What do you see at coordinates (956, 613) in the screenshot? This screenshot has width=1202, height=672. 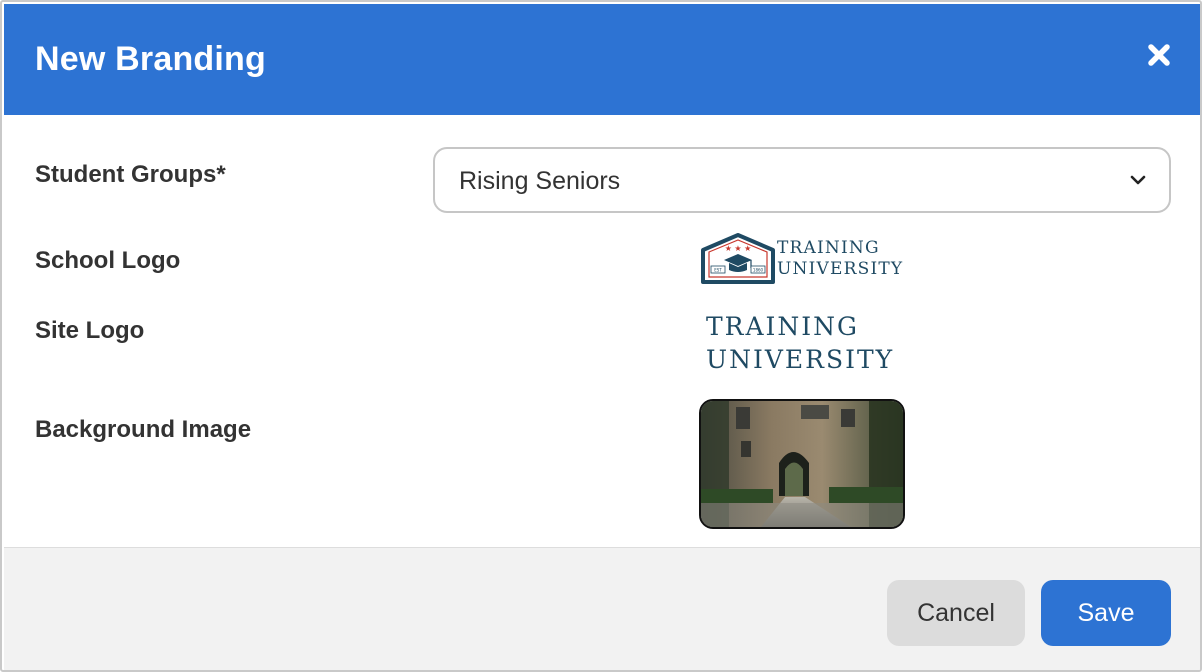 I see `cancel-button: Cancel` at bounding box center [956, 613].